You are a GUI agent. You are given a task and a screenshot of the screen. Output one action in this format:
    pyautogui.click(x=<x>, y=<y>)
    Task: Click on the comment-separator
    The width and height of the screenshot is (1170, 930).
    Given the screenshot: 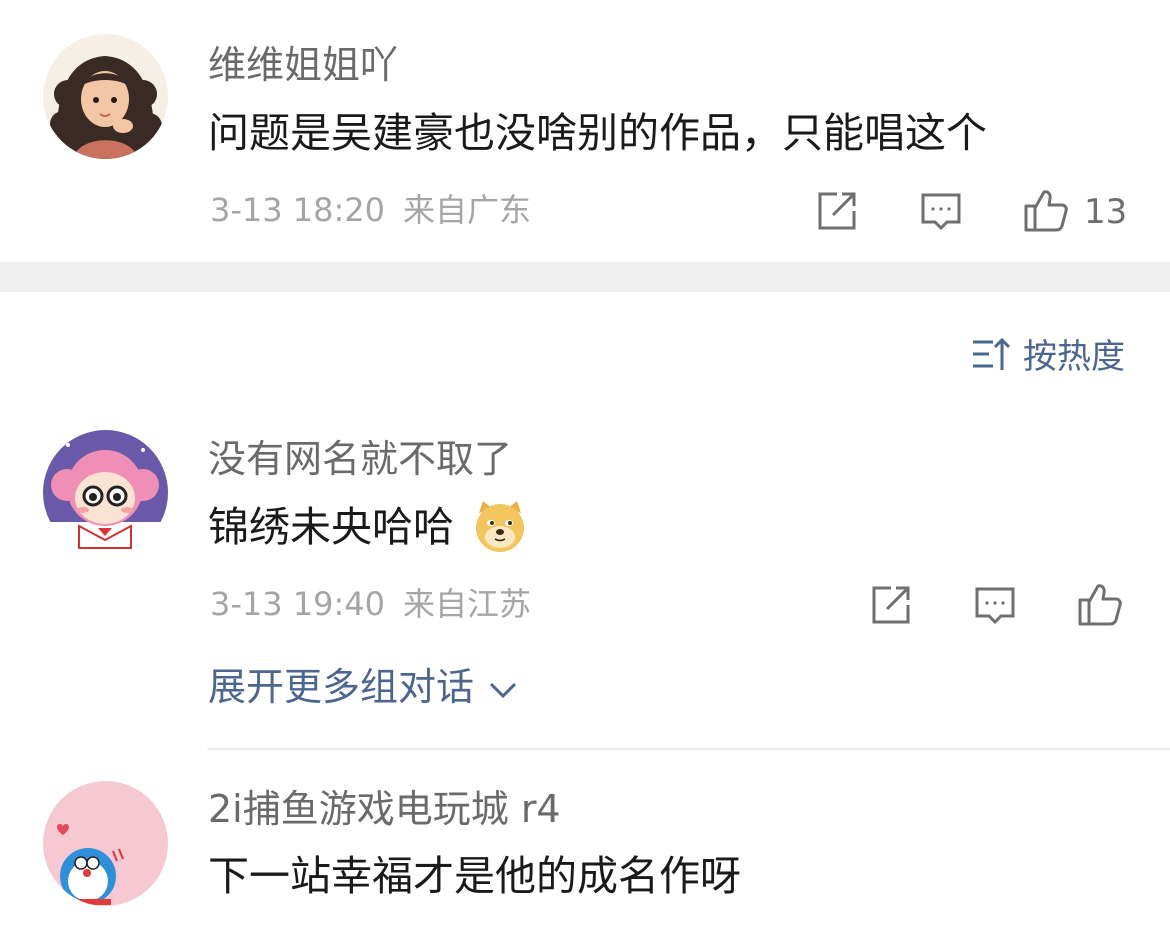 What is the action you would take?
    pyautogui.click(x=688, y=749)
    